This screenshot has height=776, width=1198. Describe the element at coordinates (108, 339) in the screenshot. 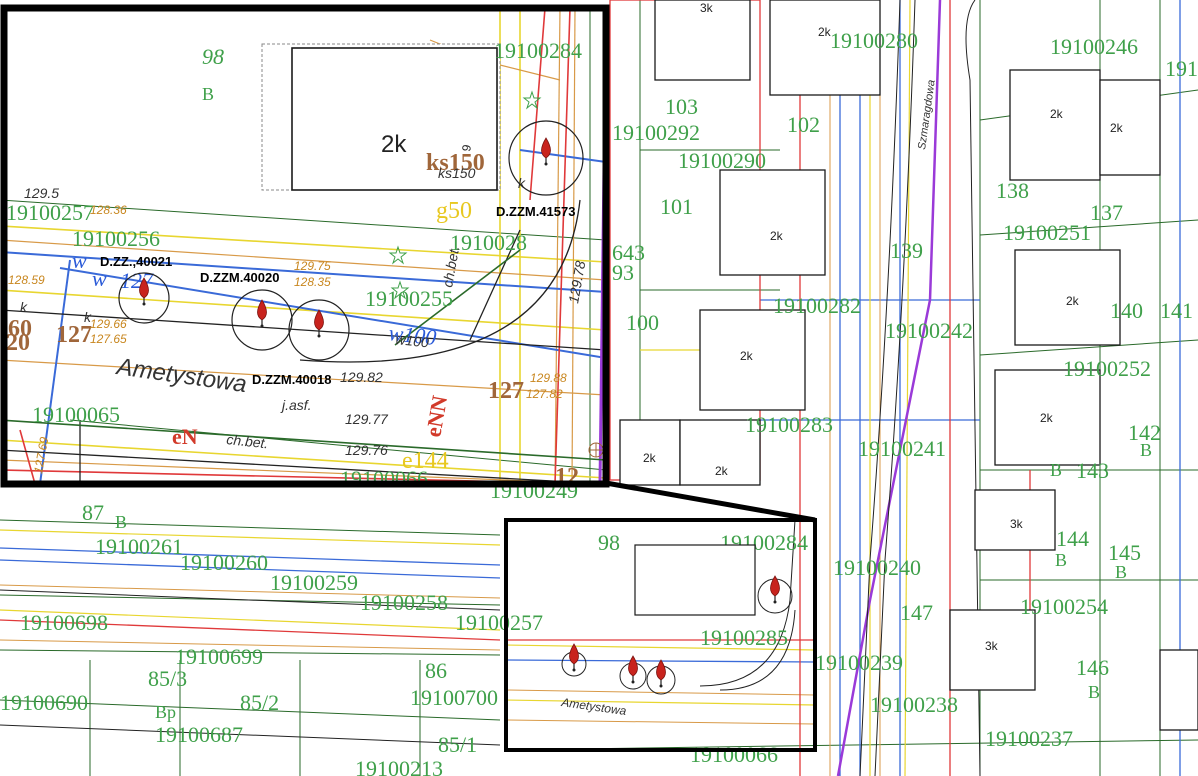

I see `inset-elev-127.65: 127.65` at that location.